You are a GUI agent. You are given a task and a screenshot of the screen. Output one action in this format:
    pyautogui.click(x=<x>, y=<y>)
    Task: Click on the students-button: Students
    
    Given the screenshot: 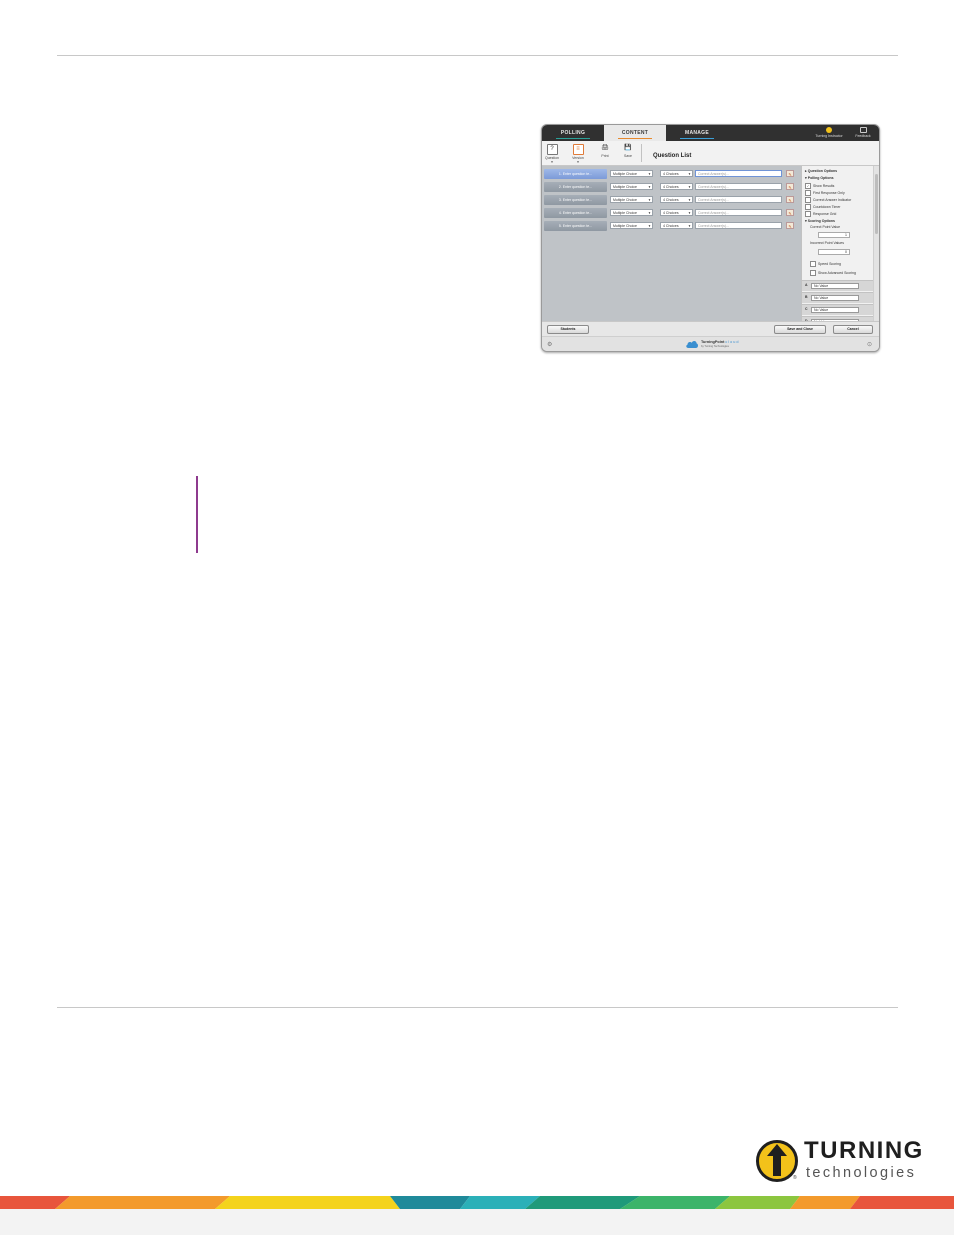 What is the action you would take?
    pyautogui.click(x=568, y=329)
    